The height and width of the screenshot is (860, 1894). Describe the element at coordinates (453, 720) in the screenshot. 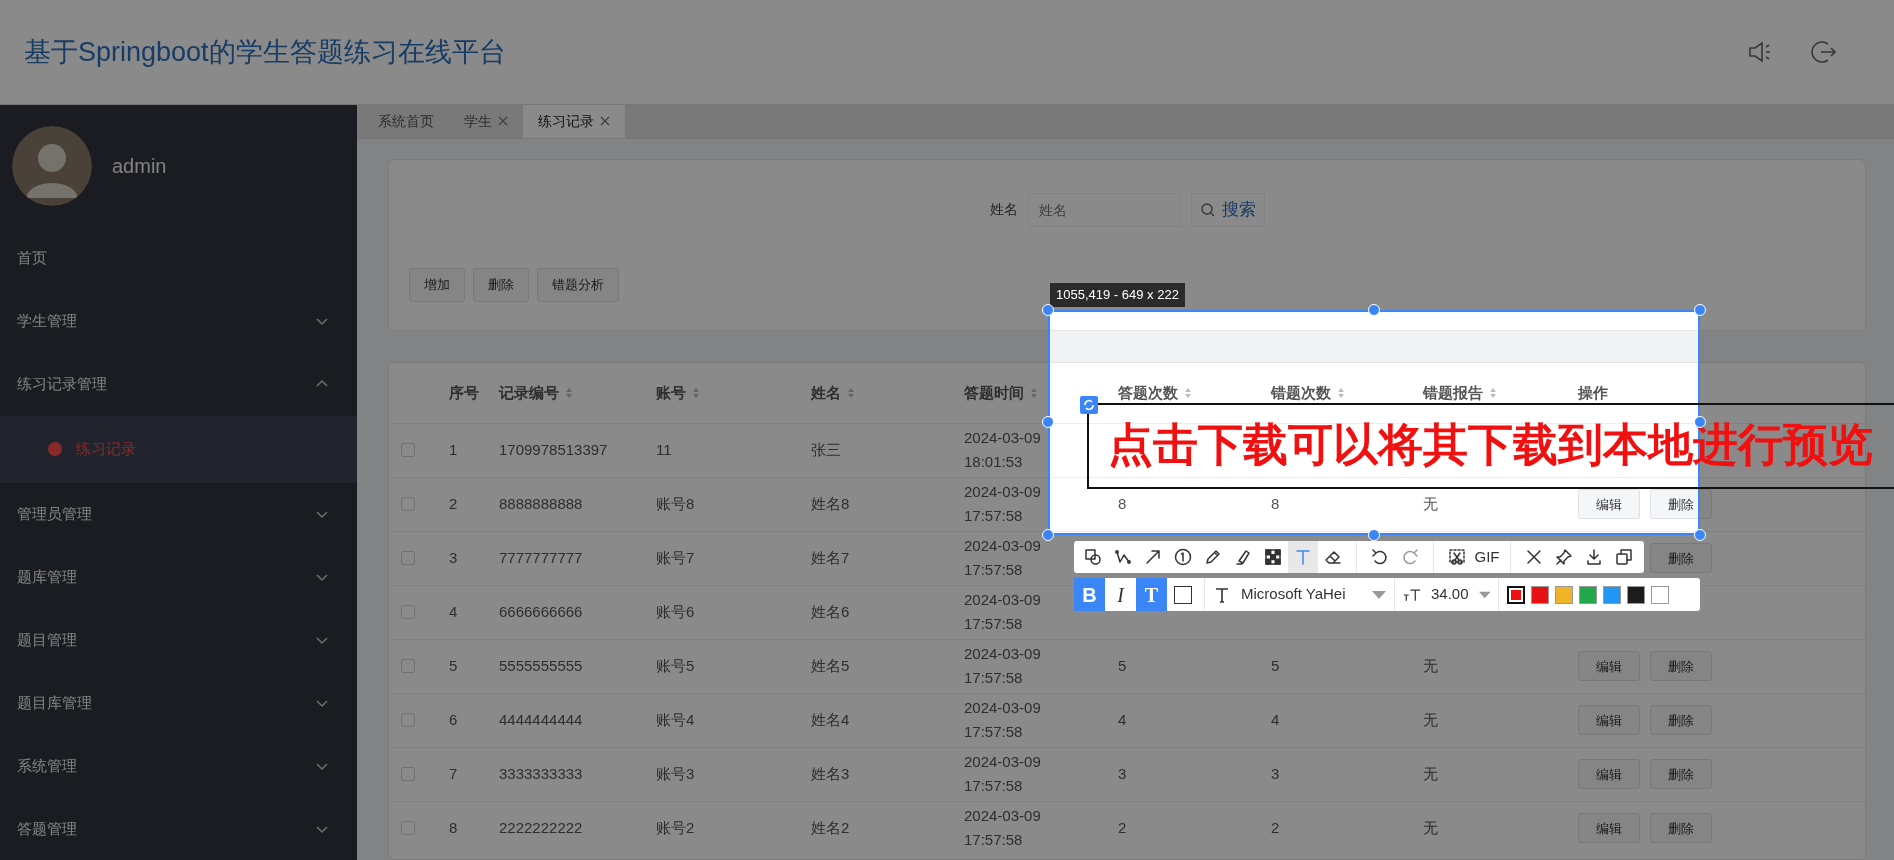

I see `table-cell-text: 6` at that location.